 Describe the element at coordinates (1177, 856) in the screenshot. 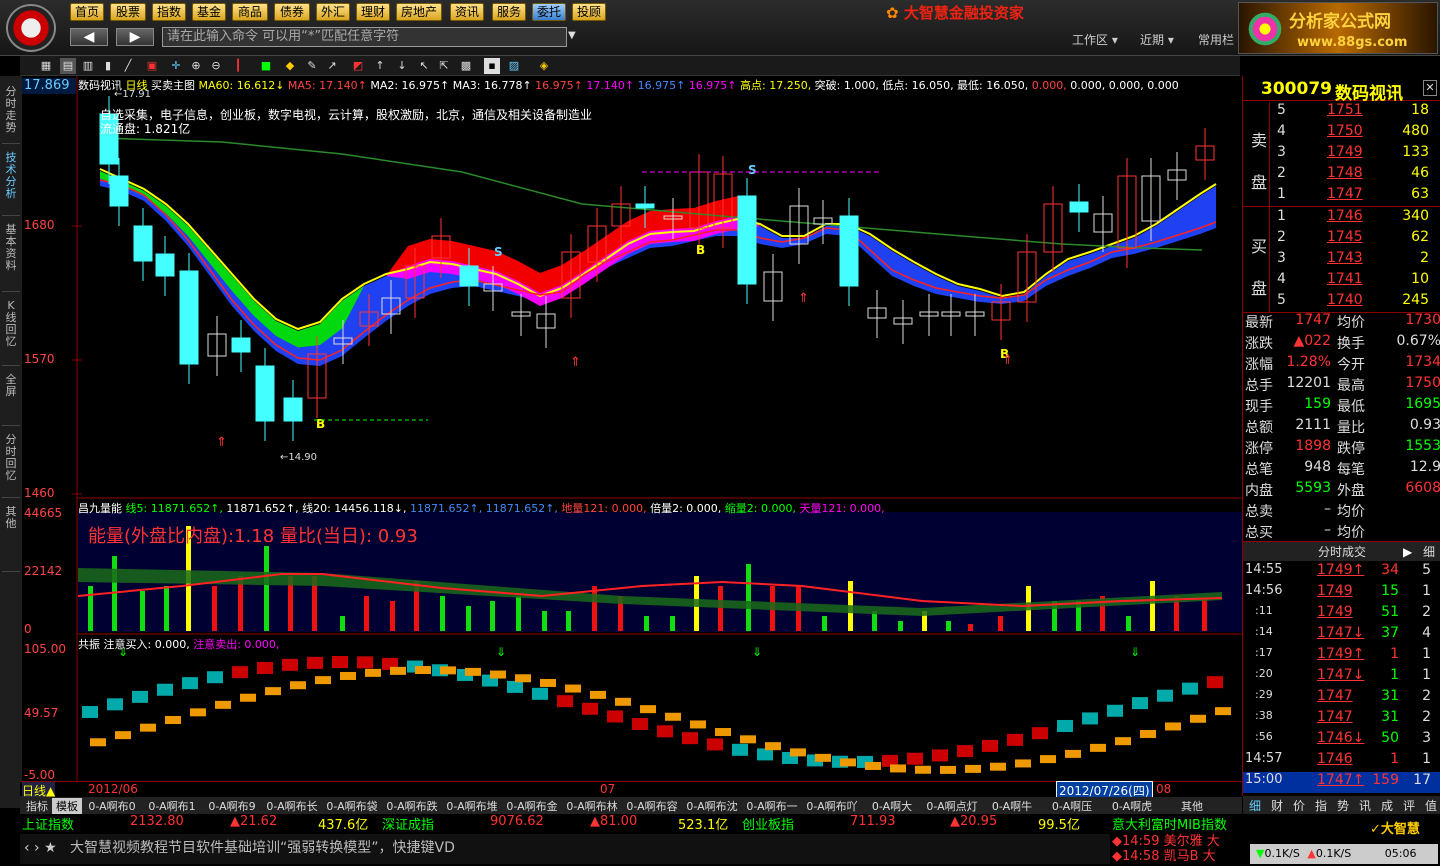

I see `news-item: ◆14:58 凯马B 大` at that location.